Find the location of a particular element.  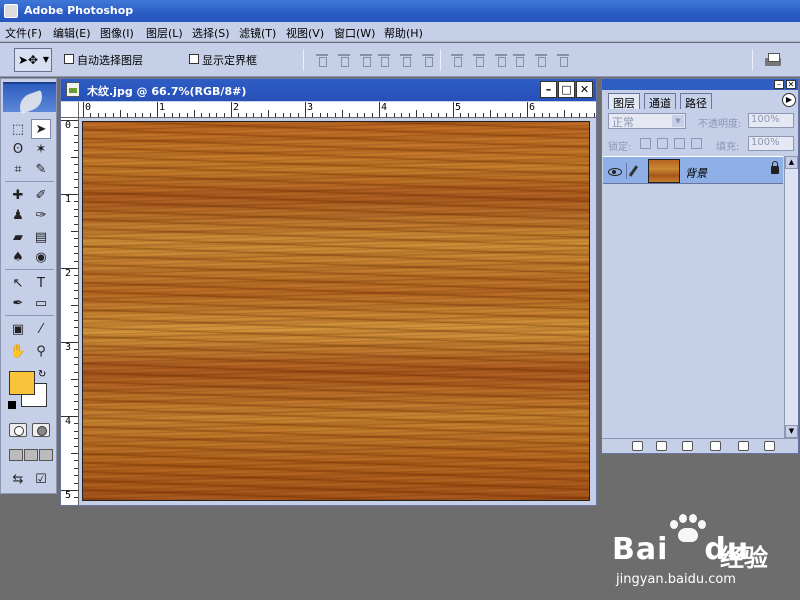

align-top-icon is located at coordinates (322, 59).